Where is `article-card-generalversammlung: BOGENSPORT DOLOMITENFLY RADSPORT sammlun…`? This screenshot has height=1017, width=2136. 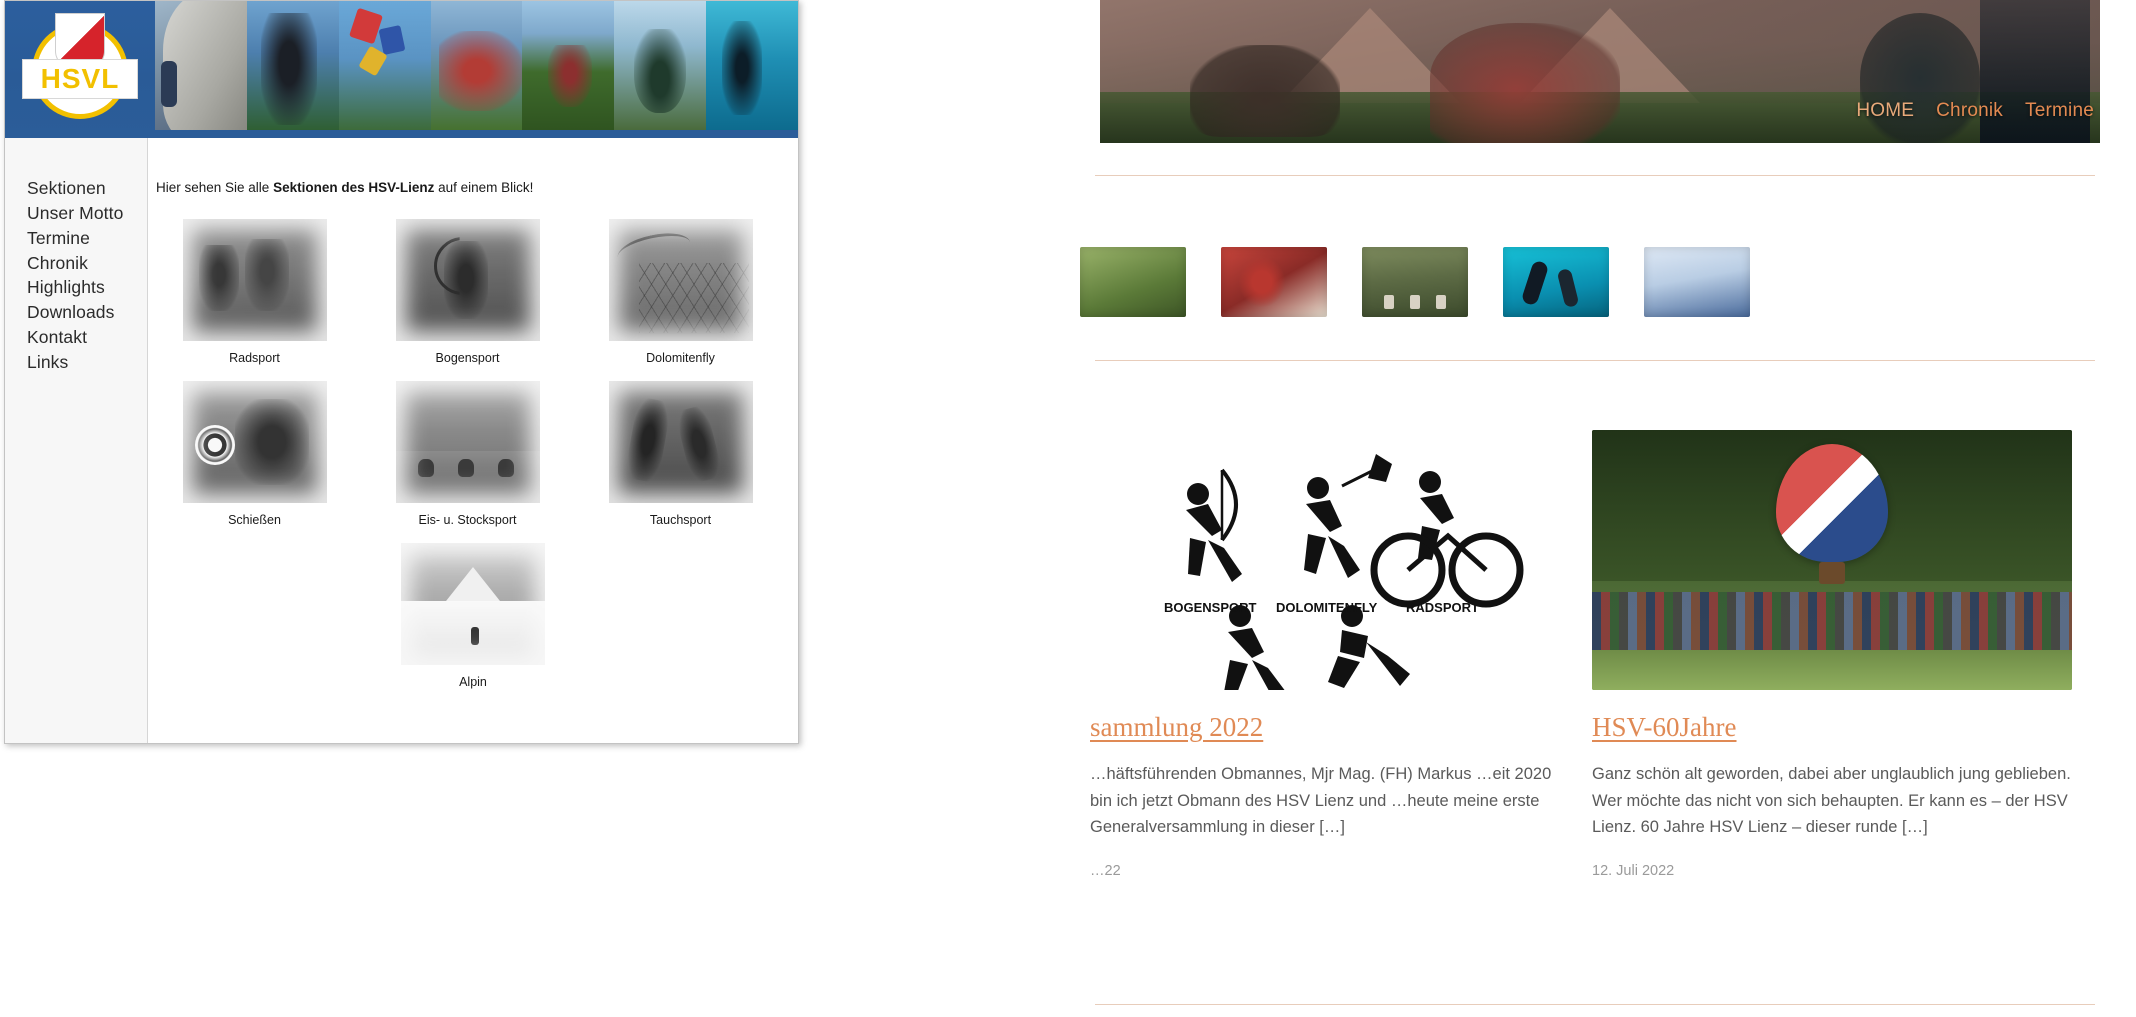 article-card-generalversammlung: BOGENSPORT DOLOMITENFLY RADSPORT sammlun… is located at coordinates (1330, 654).